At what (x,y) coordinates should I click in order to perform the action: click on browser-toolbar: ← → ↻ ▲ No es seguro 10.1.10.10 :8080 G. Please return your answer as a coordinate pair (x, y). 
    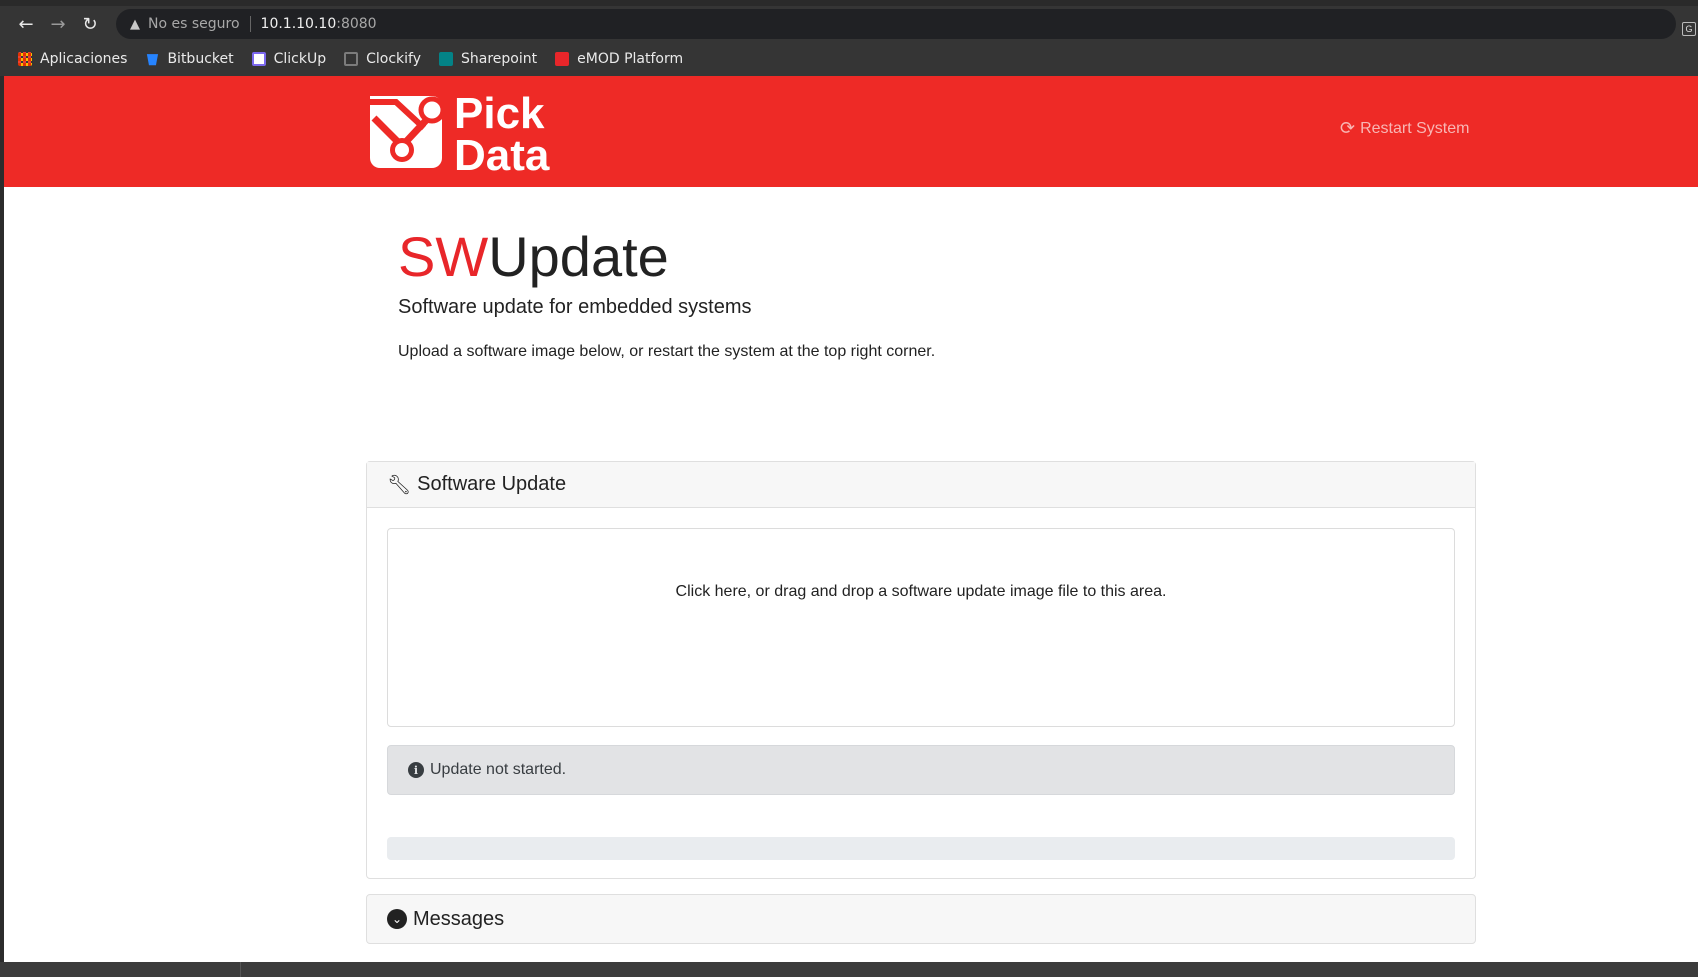
    Looking at the image, I should click on (849, 24).